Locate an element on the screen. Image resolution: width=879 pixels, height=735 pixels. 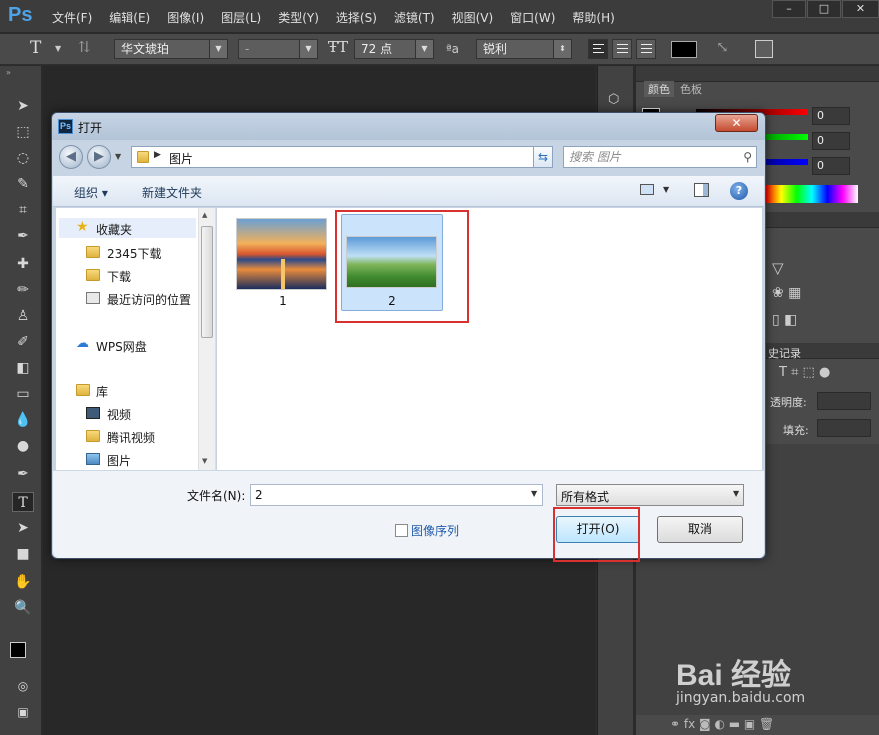
adjustment-icons: ▯ ◧ is located at coordinates (784, 320).